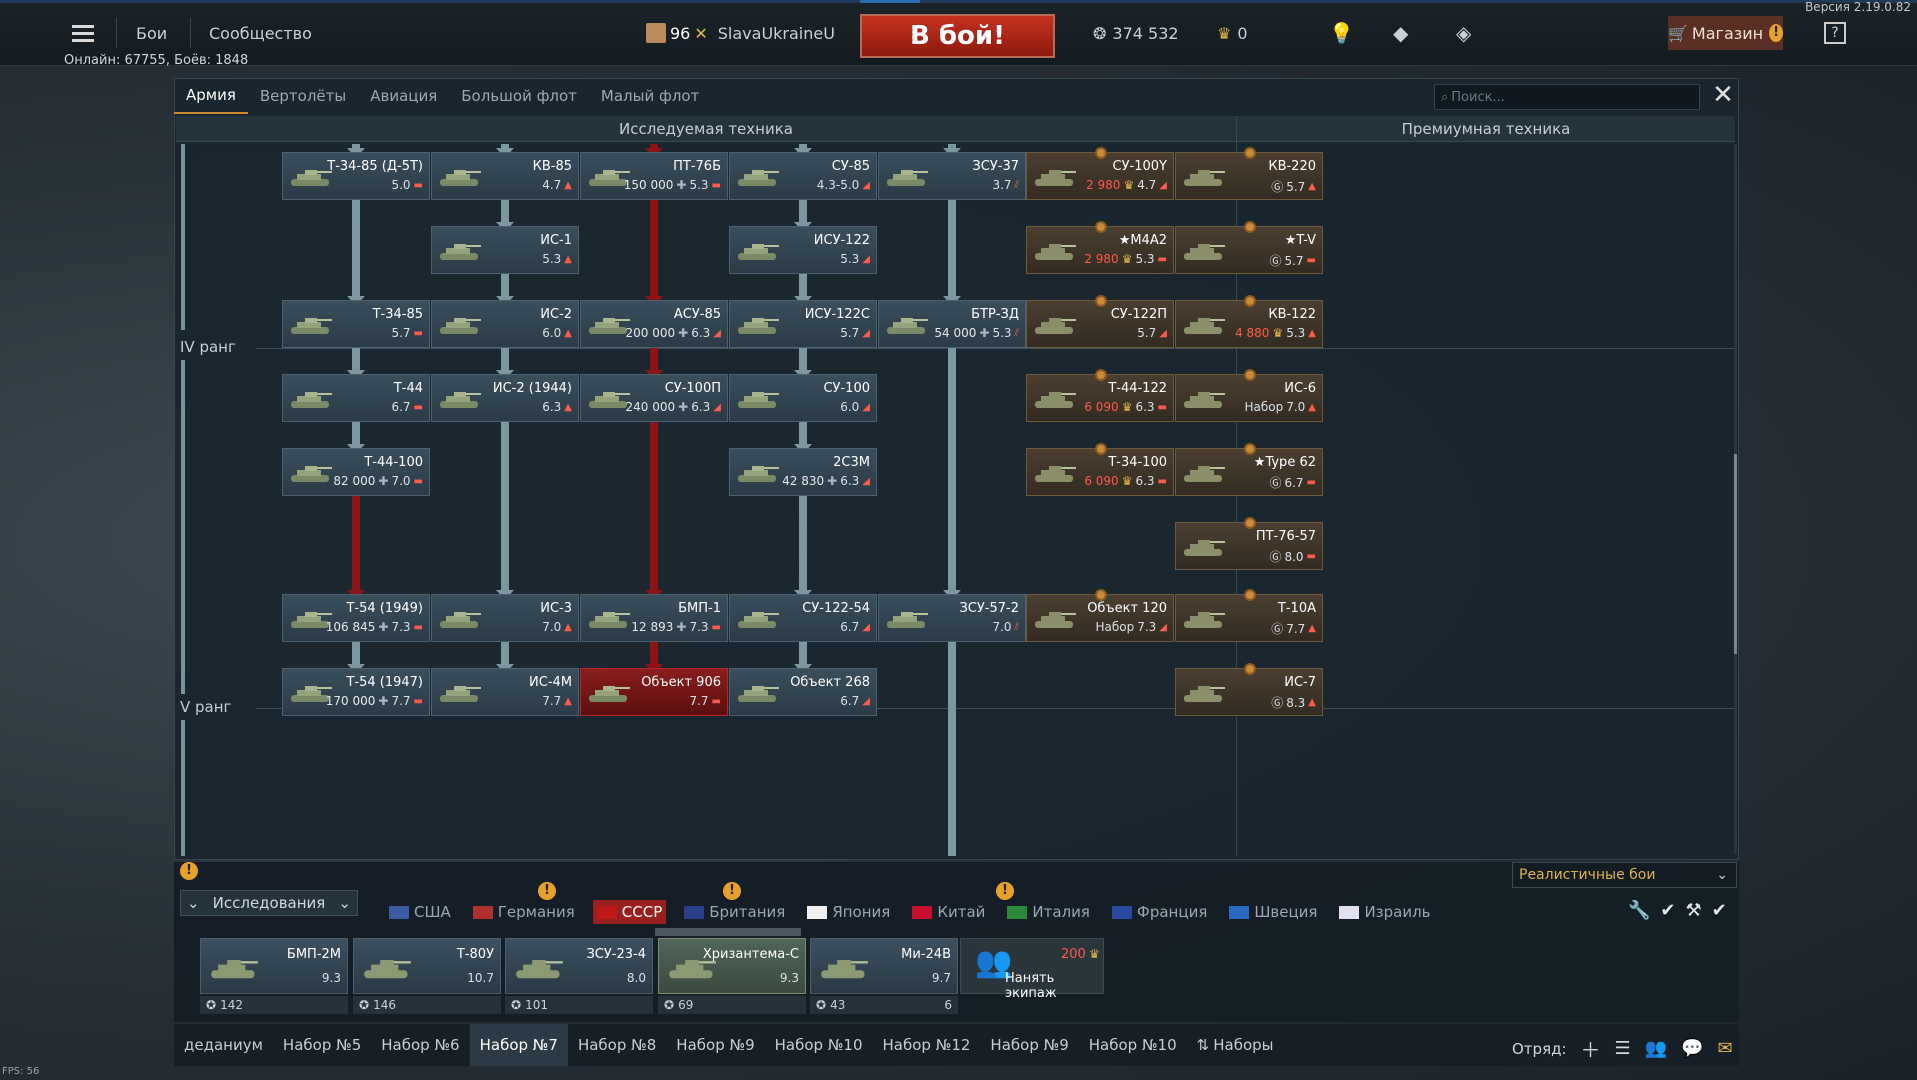  I want to click on silver-lions: ❂ 374 532, so click(1136, 33).